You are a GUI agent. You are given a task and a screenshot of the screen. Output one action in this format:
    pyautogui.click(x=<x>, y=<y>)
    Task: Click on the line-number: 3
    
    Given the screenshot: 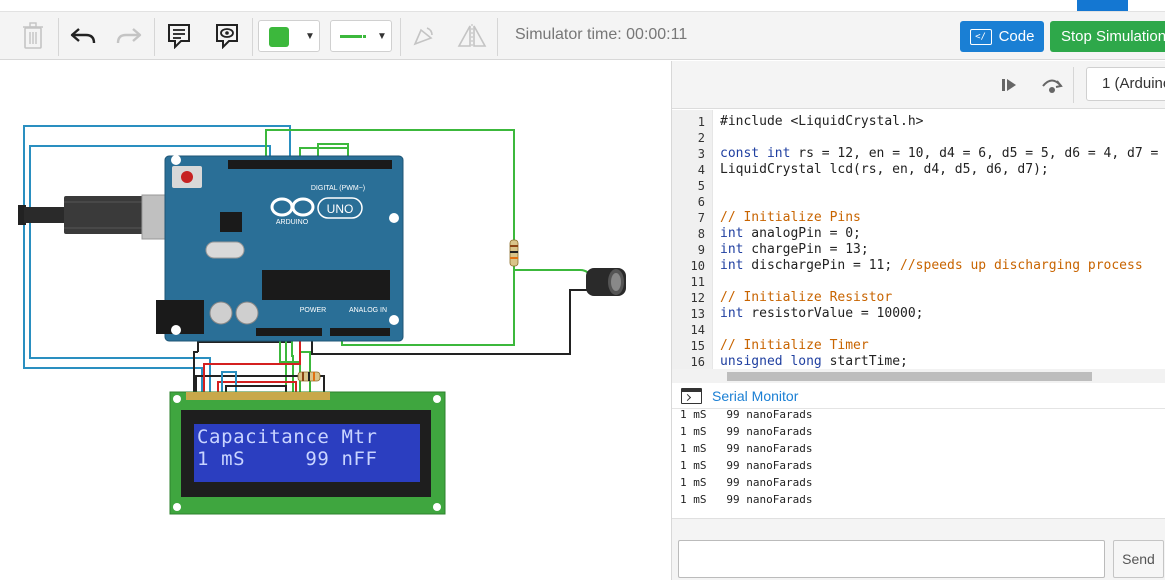 What is the action you would take?
    pyautogui.click(x=701, y=154)
    